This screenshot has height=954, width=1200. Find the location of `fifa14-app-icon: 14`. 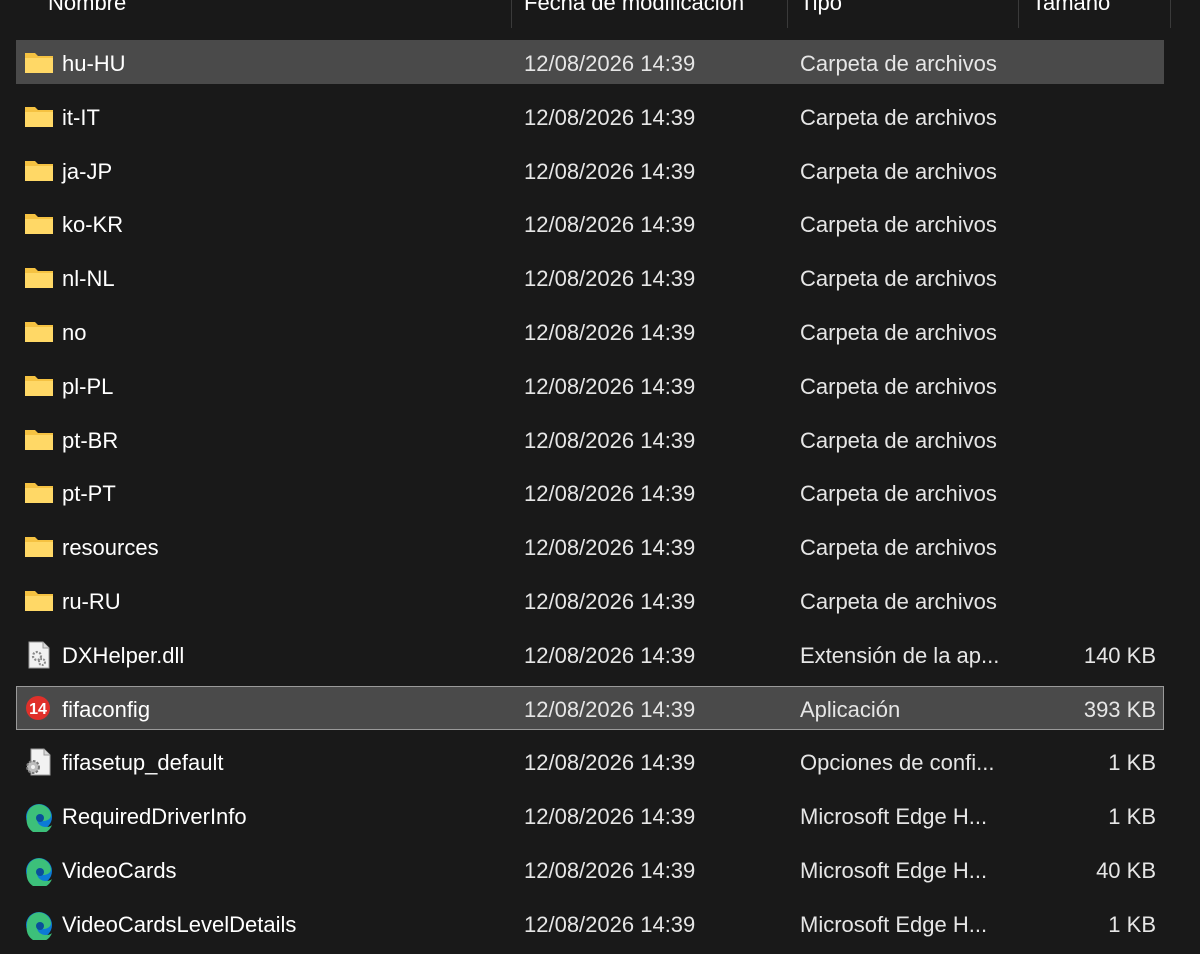

fifa14-app-icon: 14 is located at coordinates (39, 709).